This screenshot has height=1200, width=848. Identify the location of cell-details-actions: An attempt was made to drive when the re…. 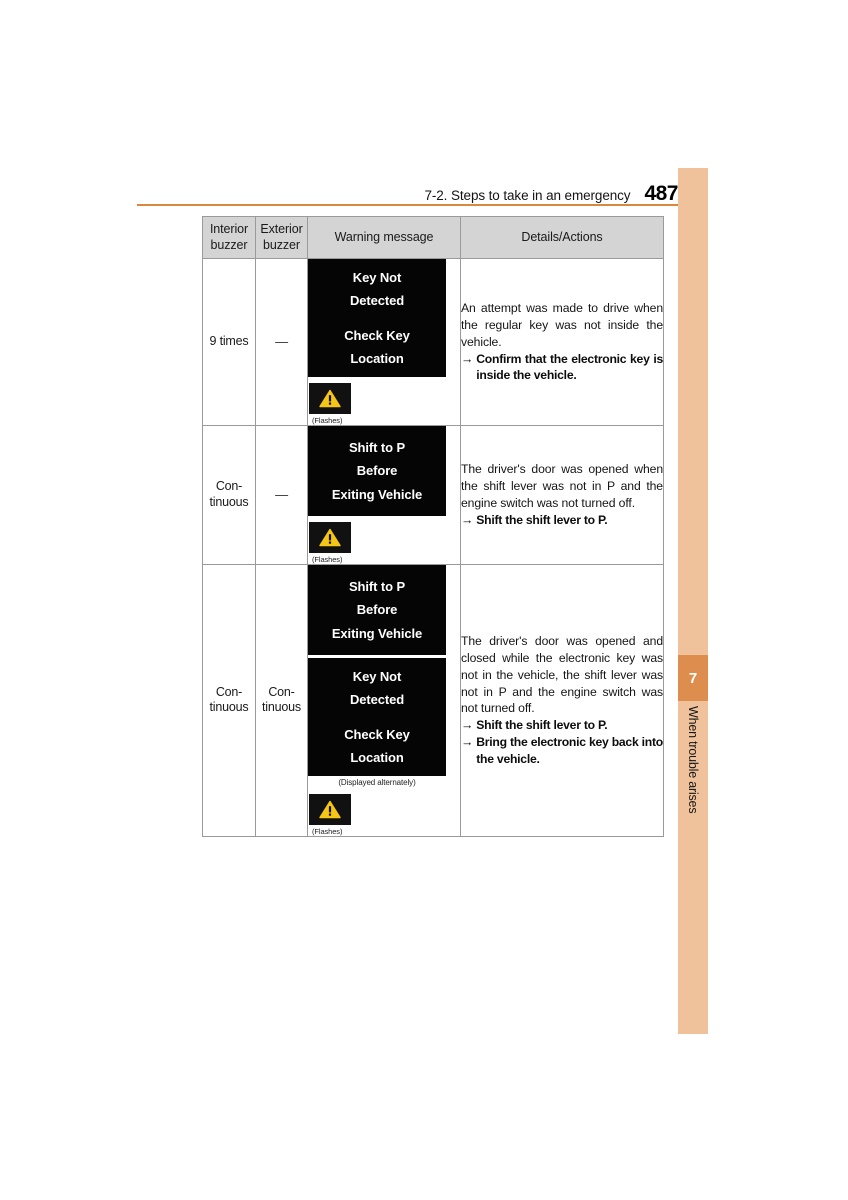
(562, 342).